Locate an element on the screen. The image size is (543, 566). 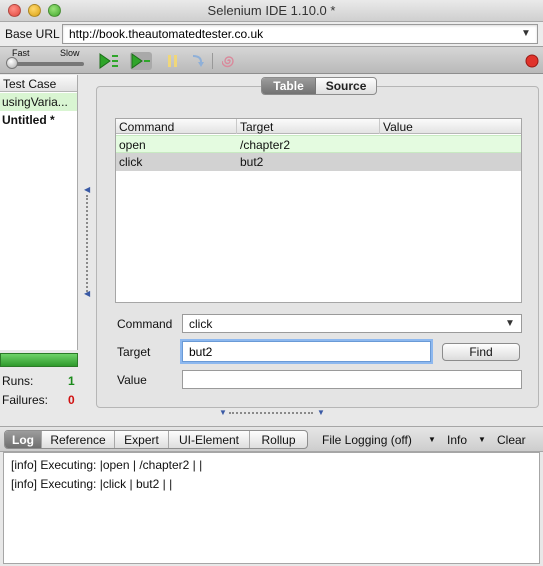
tab-table: Table is located at coordinates (289, 86).